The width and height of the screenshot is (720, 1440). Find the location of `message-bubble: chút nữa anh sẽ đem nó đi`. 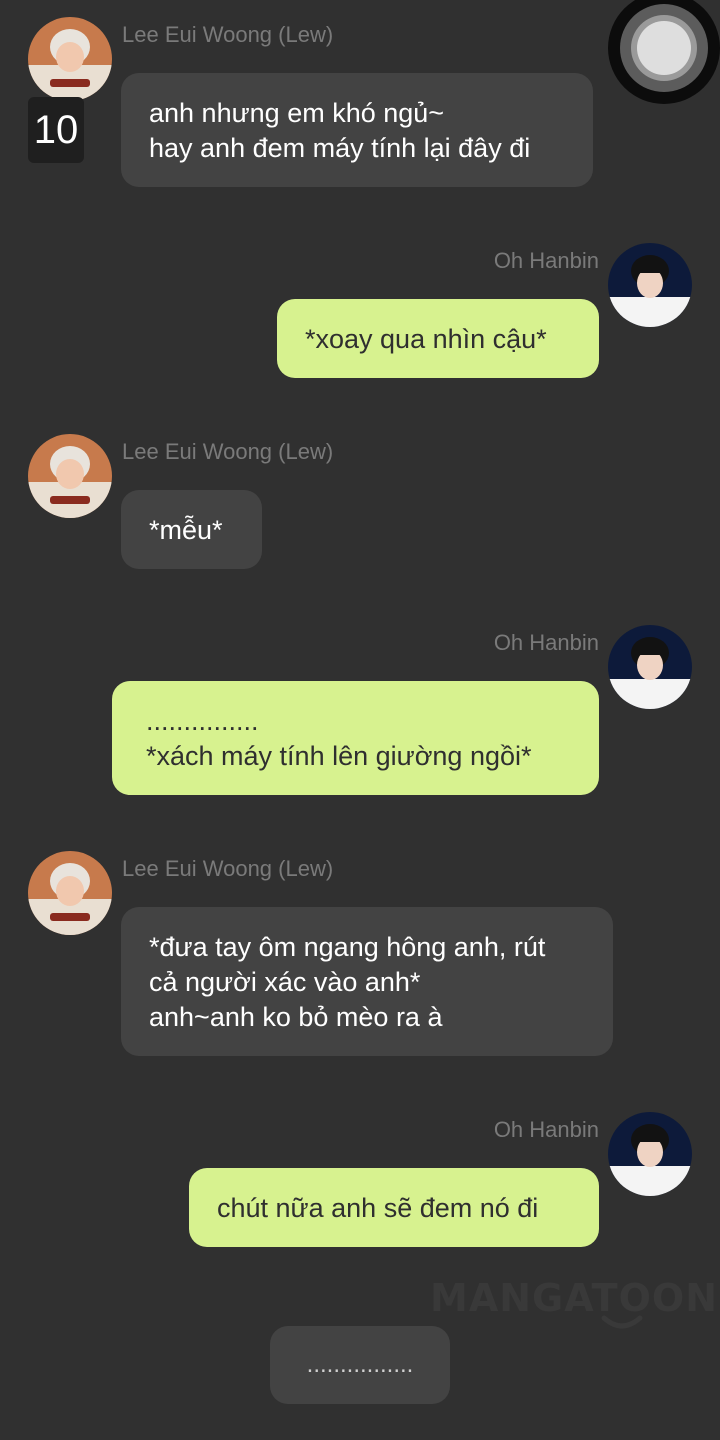

message-bubble: chút nữa anh sẽ đem nó đi is located at coordinates (394, 1207).